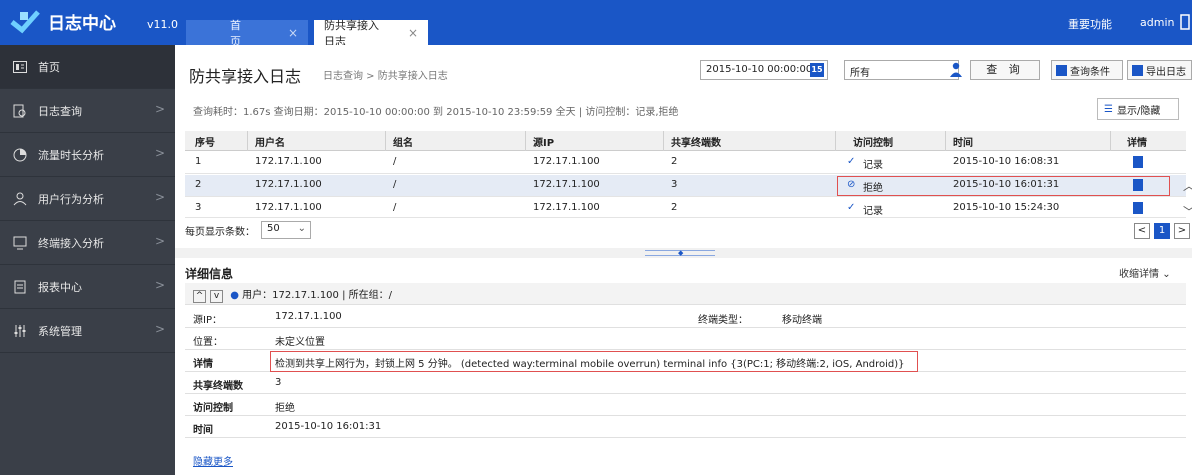 Image resolution: width=1192 pixels, height=475 pixels. I want to click on sidebar-item-label: 报表中心, so click(60, 287).